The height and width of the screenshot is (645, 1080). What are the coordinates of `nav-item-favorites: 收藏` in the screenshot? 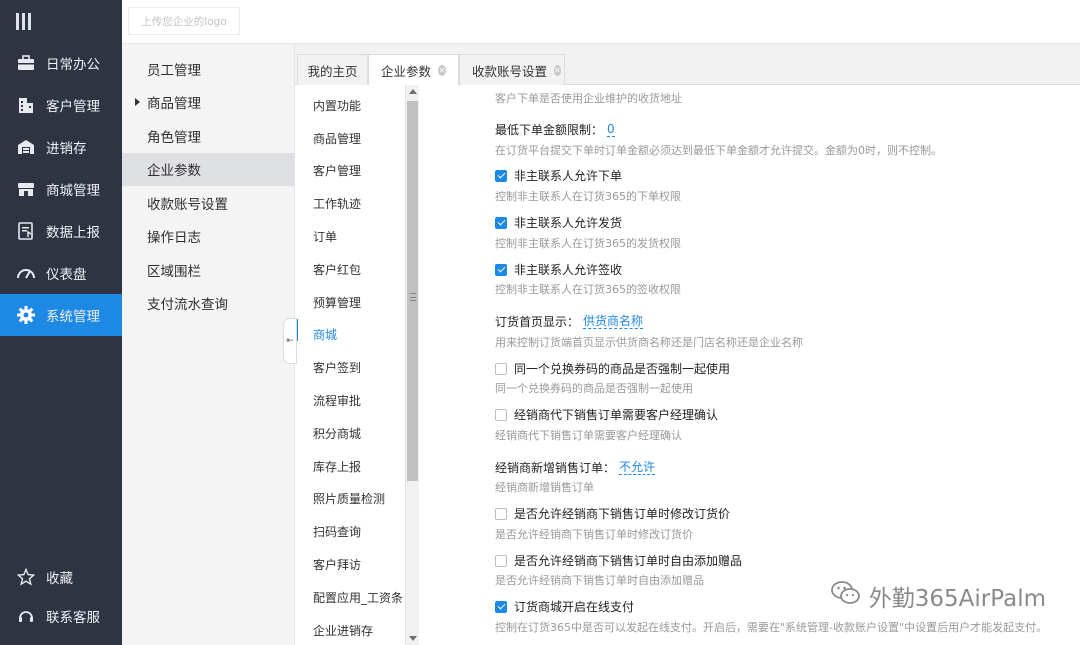 It's located at (61, 576).